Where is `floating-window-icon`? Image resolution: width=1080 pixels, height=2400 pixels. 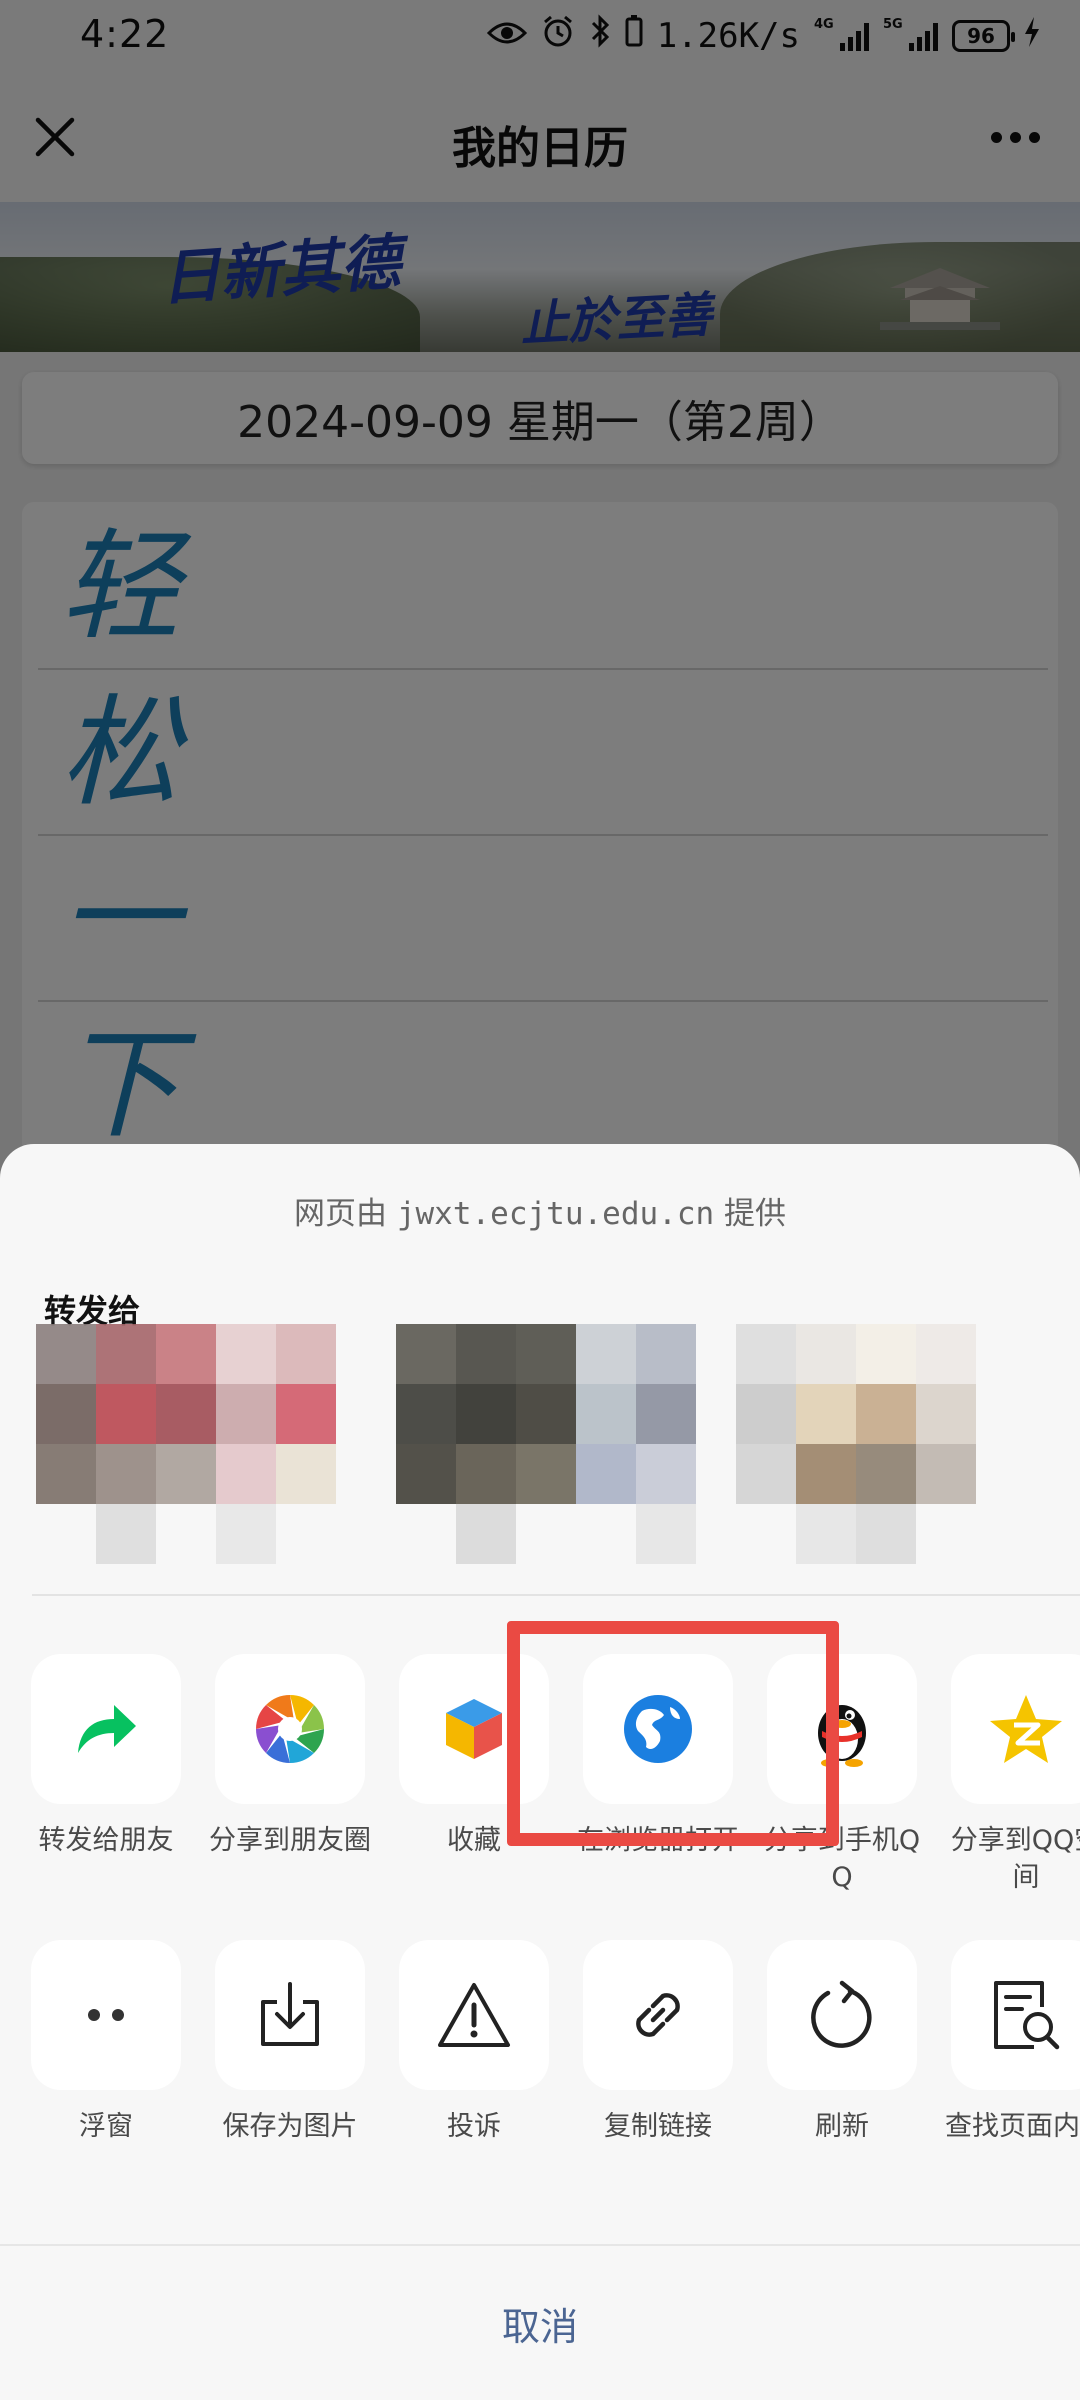 floating-window-icon is located at coordinates (106, 2015).